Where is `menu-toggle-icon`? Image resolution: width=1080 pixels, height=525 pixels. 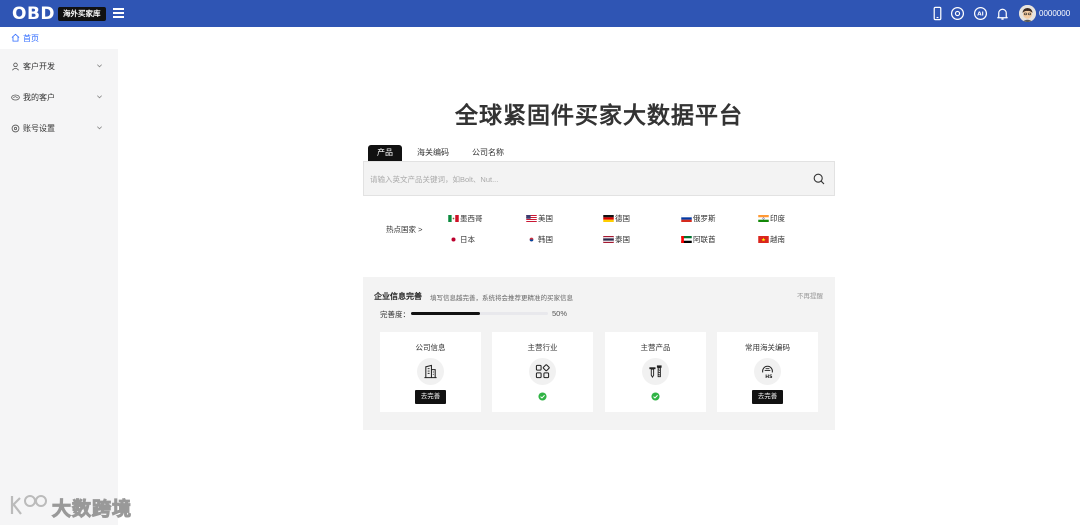
menu-toggle-icon is located at coordinates (118, 13).